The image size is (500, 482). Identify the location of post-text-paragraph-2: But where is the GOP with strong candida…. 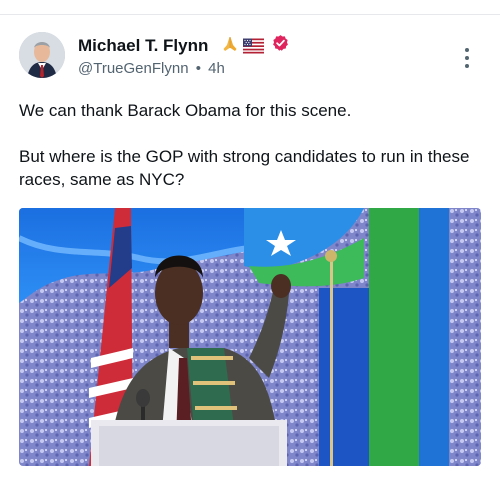
(244, 168).